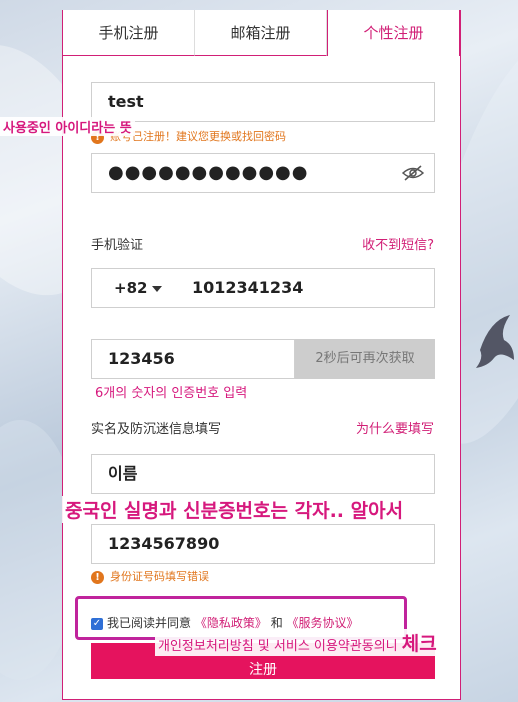 The image size is (518, 702). I want to click on eye-slash-icon, so click(413, 173).